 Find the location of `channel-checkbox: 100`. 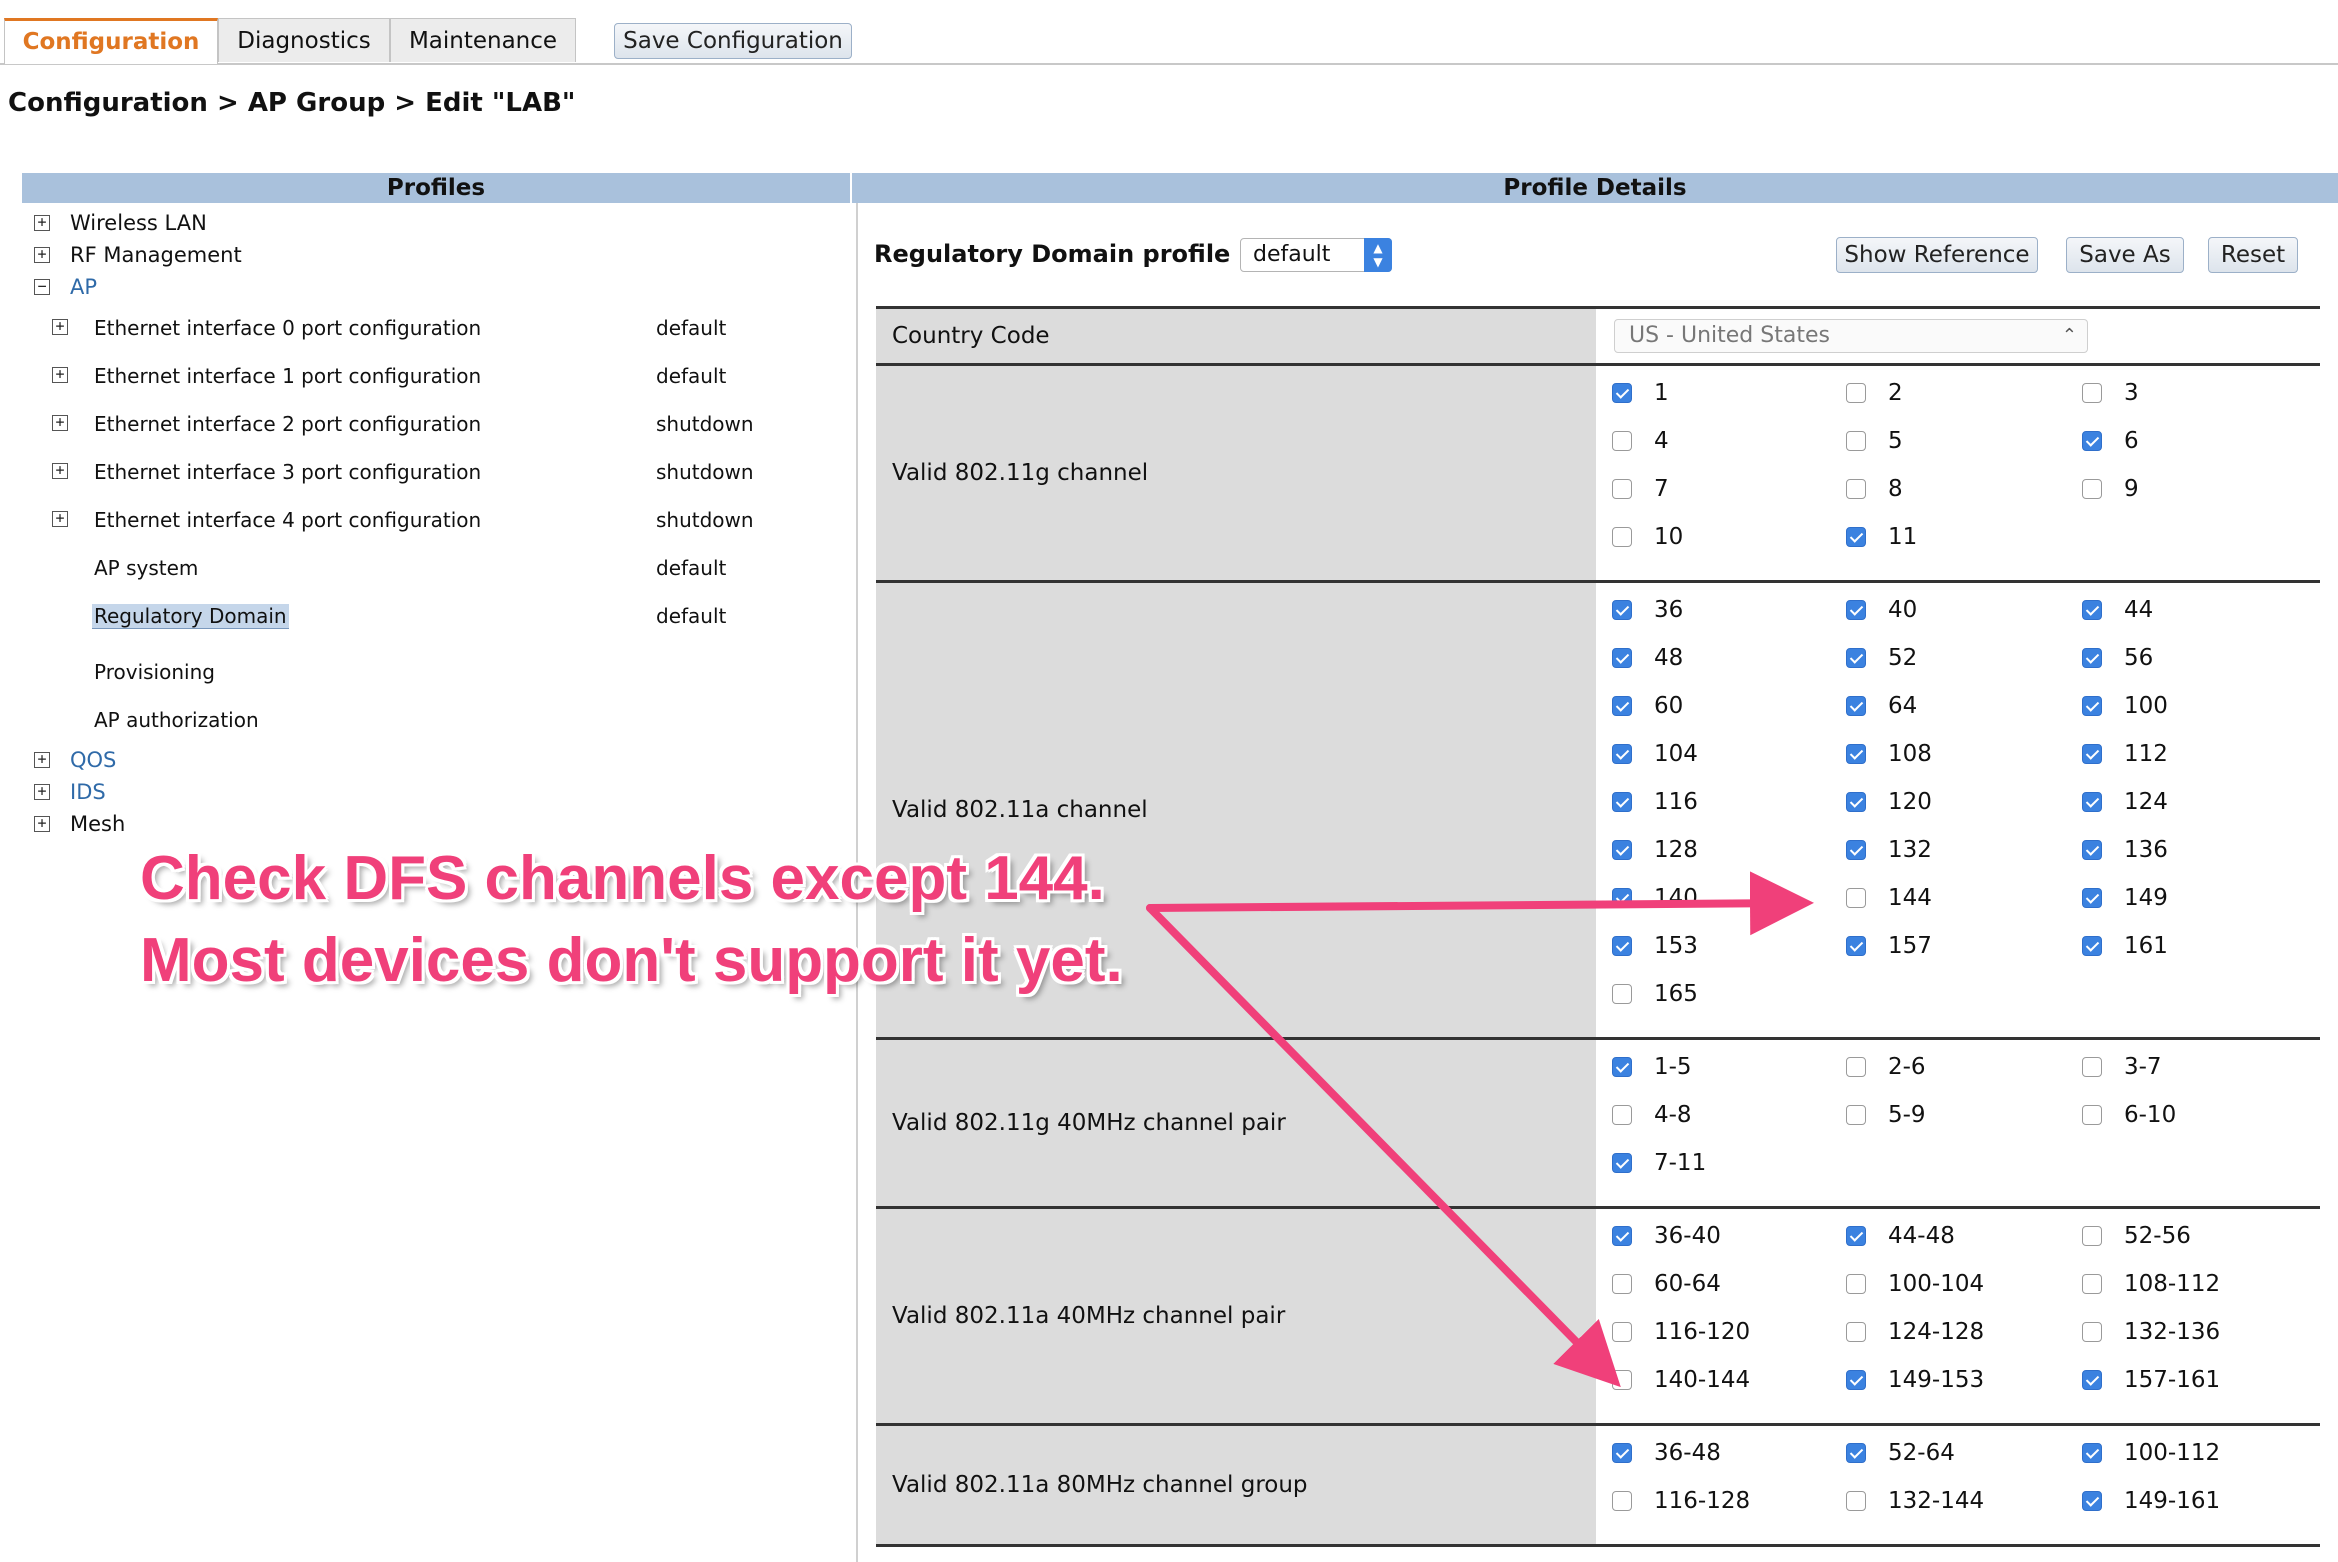

channel-checkbox: 100 is located at coordinates (2125, 706).